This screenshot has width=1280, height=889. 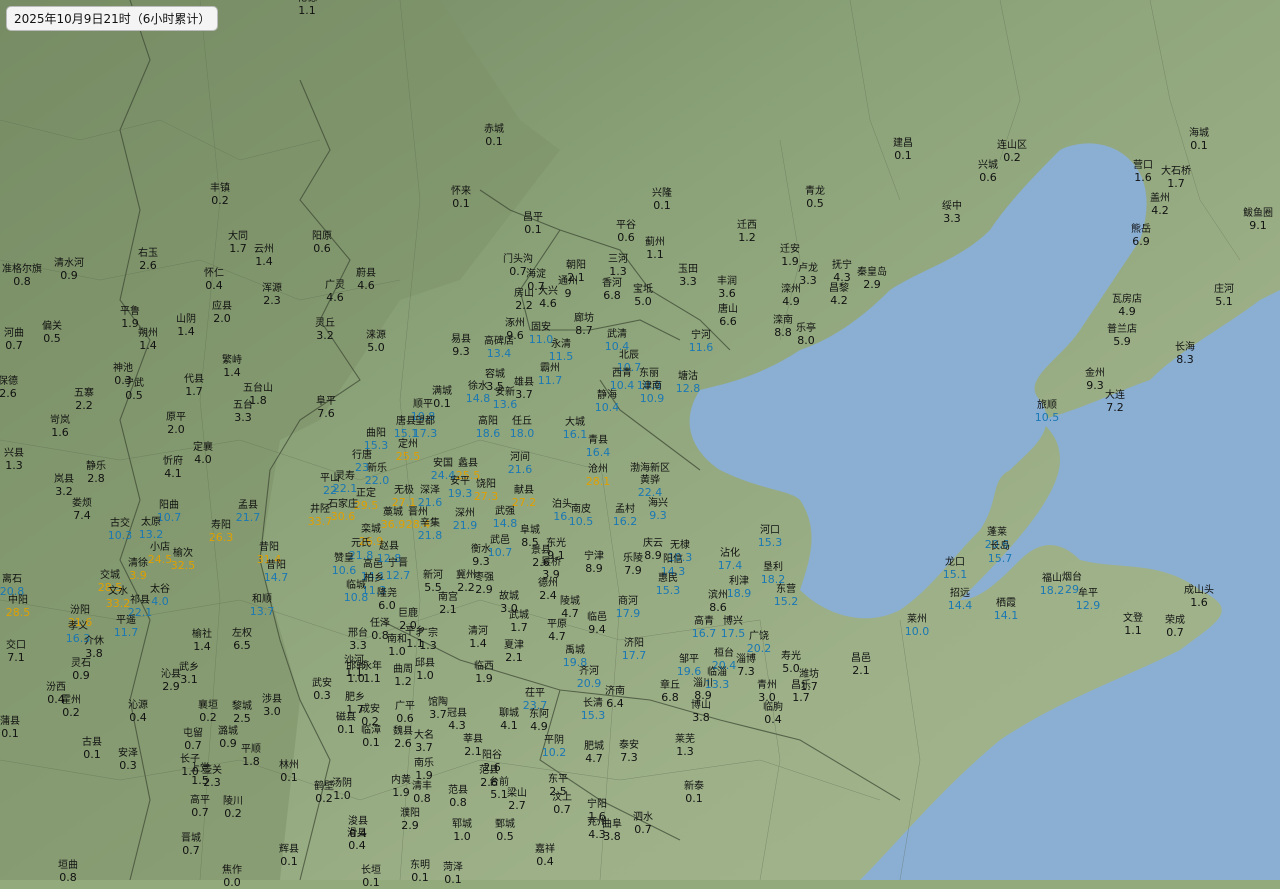 What do you see at coordinates (80, 617) in the screenshot?
I see `station-marker: 汾阳 31.6` at bounding box center [80, 617].